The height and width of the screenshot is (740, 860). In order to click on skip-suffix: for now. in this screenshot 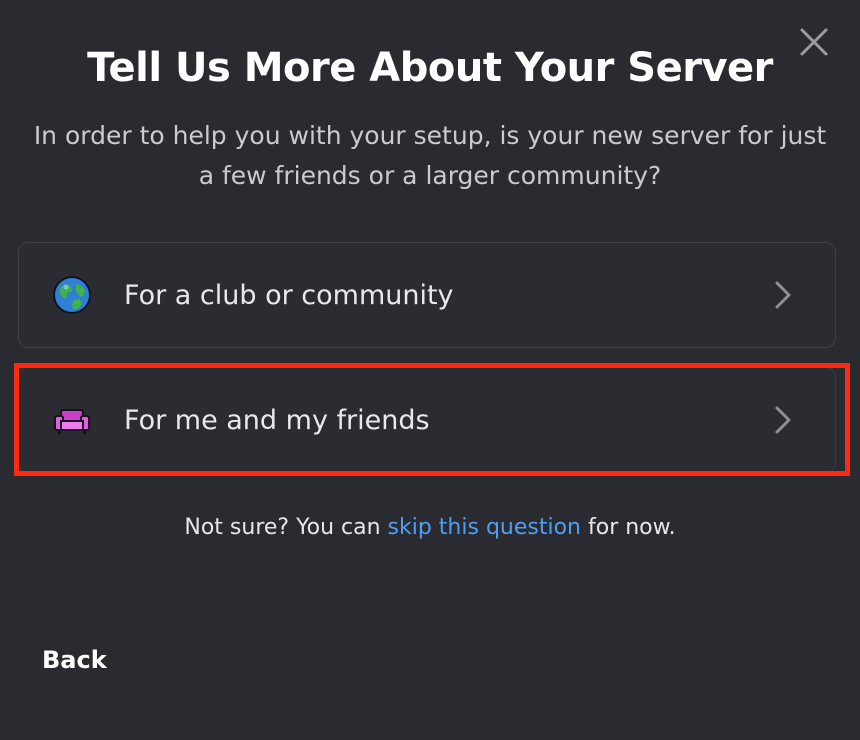, I will do `click(628, 527)`.